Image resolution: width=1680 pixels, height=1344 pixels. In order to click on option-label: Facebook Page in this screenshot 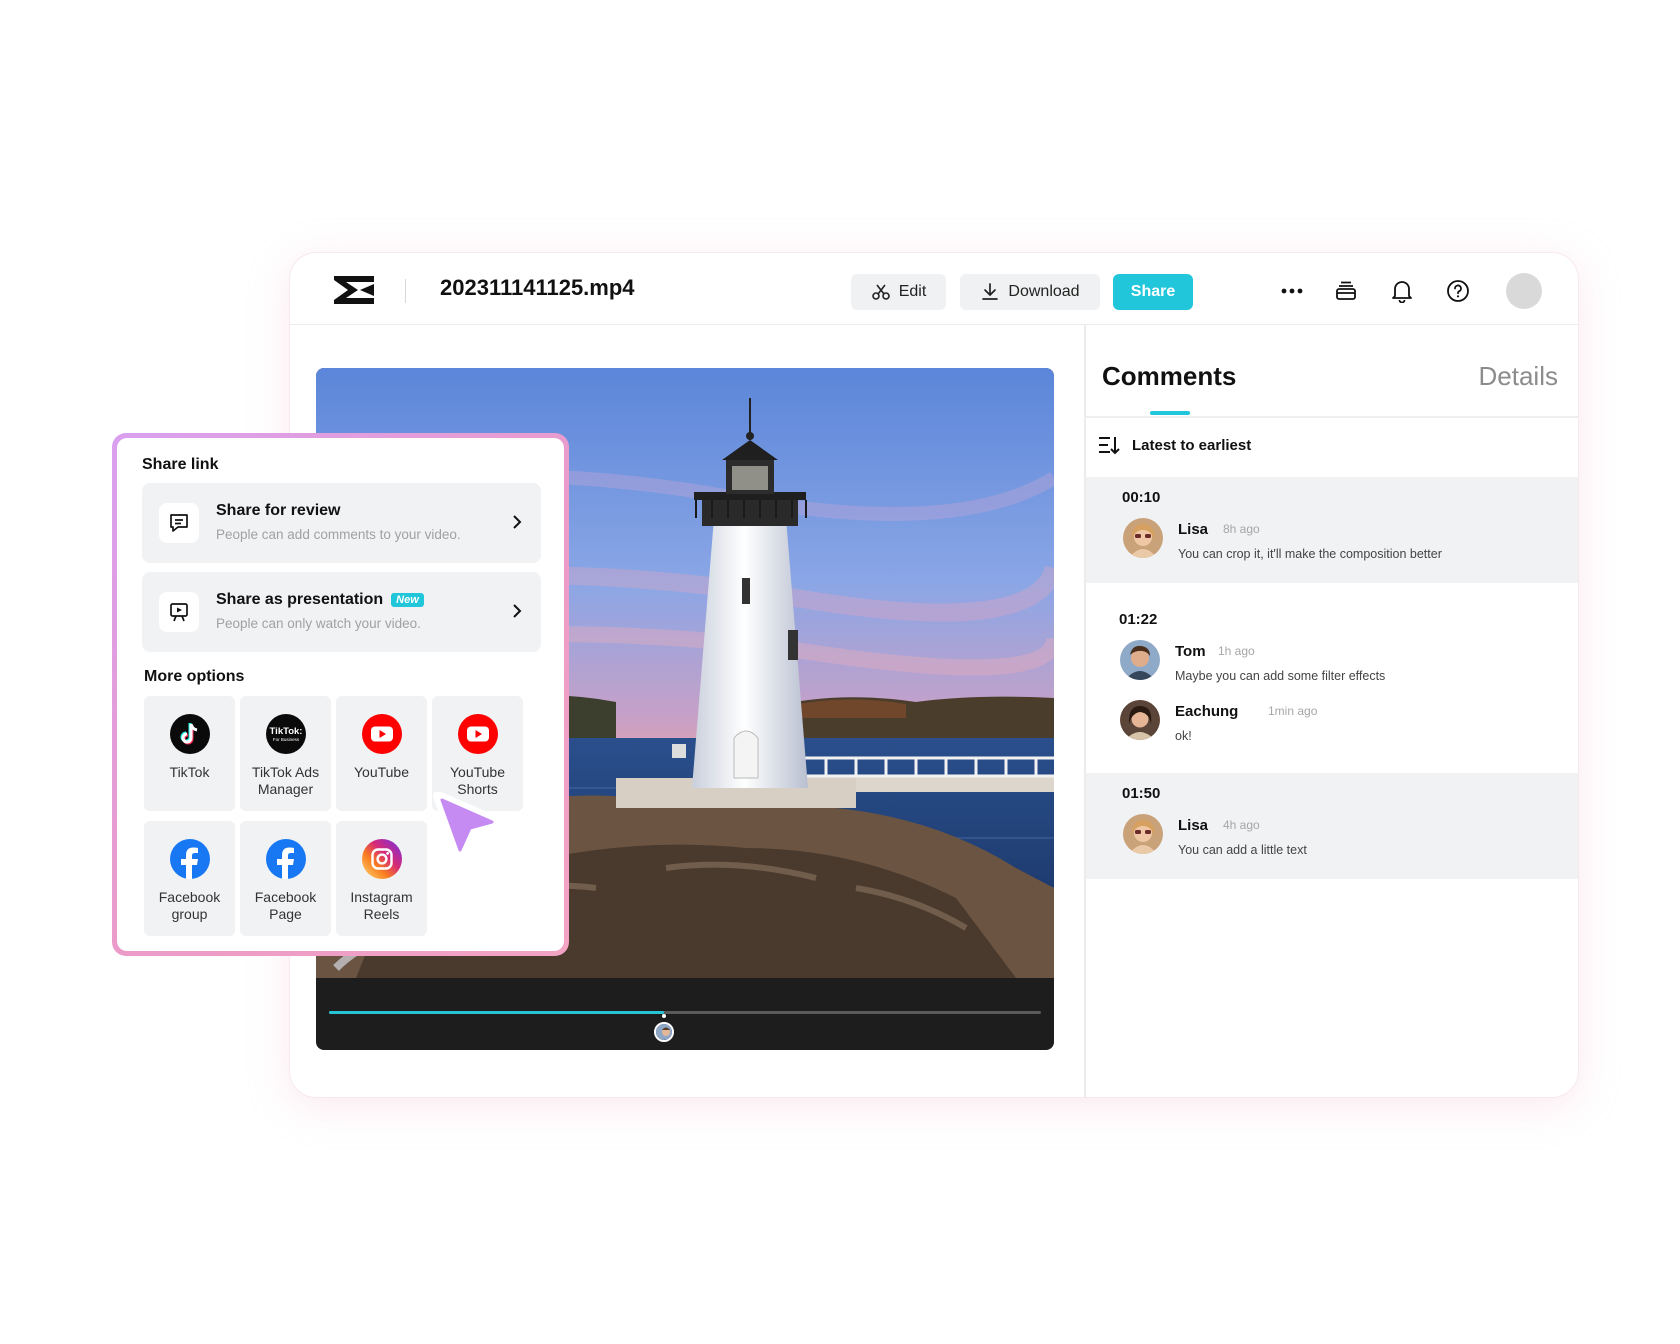, I will do `click(285, 906)`.